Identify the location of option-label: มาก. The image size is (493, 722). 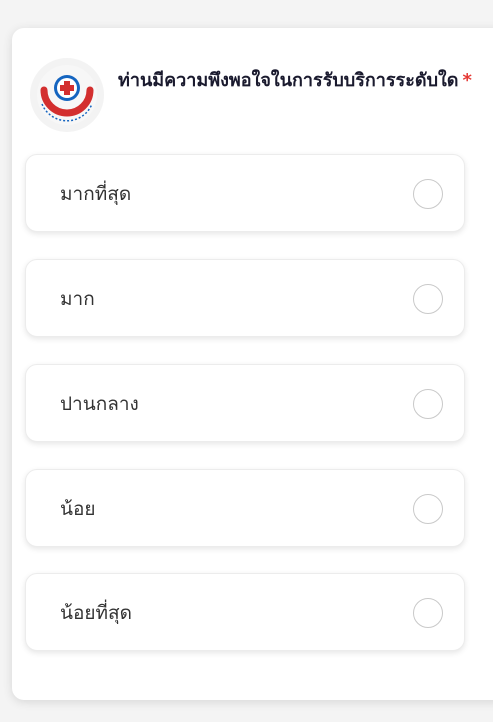
(77, 299).